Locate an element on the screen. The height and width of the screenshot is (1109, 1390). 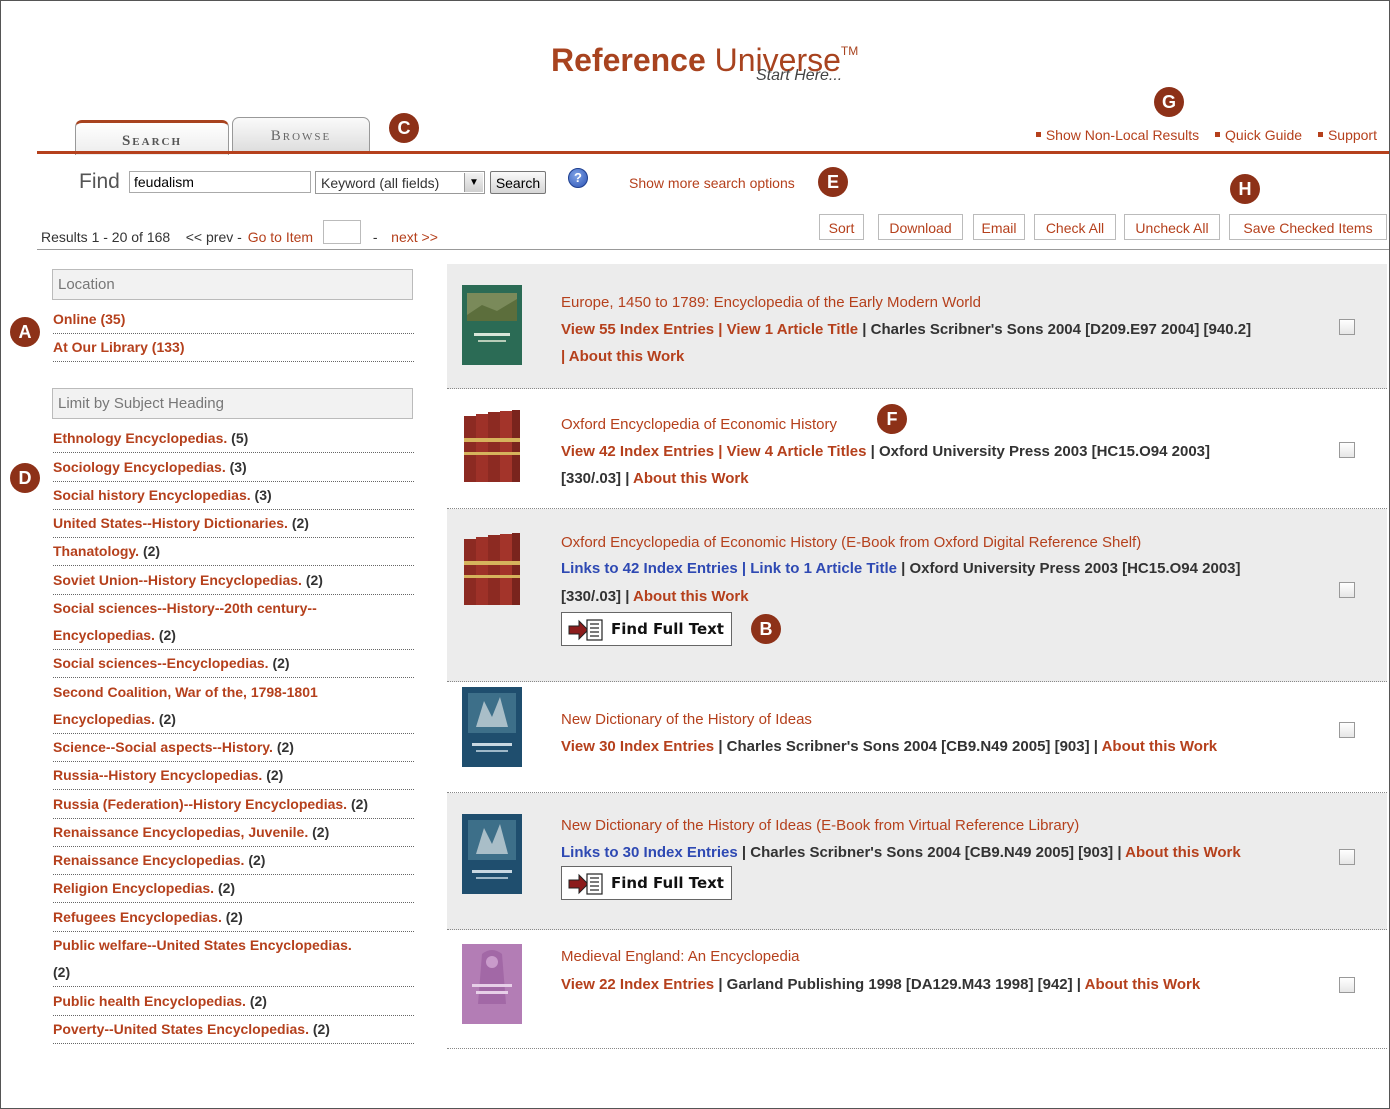
location-item-online: Online (35) is located at coordinates (233, 320).